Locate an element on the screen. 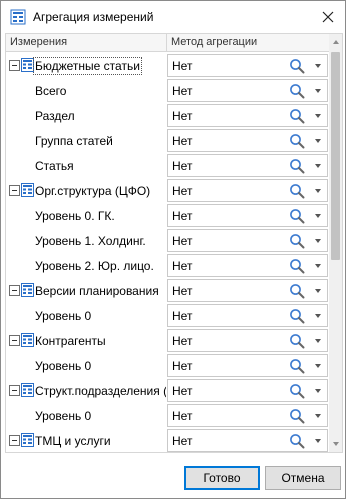 The image size is (346, 499). dimension-name-cell: Орг.структура (ЦФО) is located at coordinates (86, 190).